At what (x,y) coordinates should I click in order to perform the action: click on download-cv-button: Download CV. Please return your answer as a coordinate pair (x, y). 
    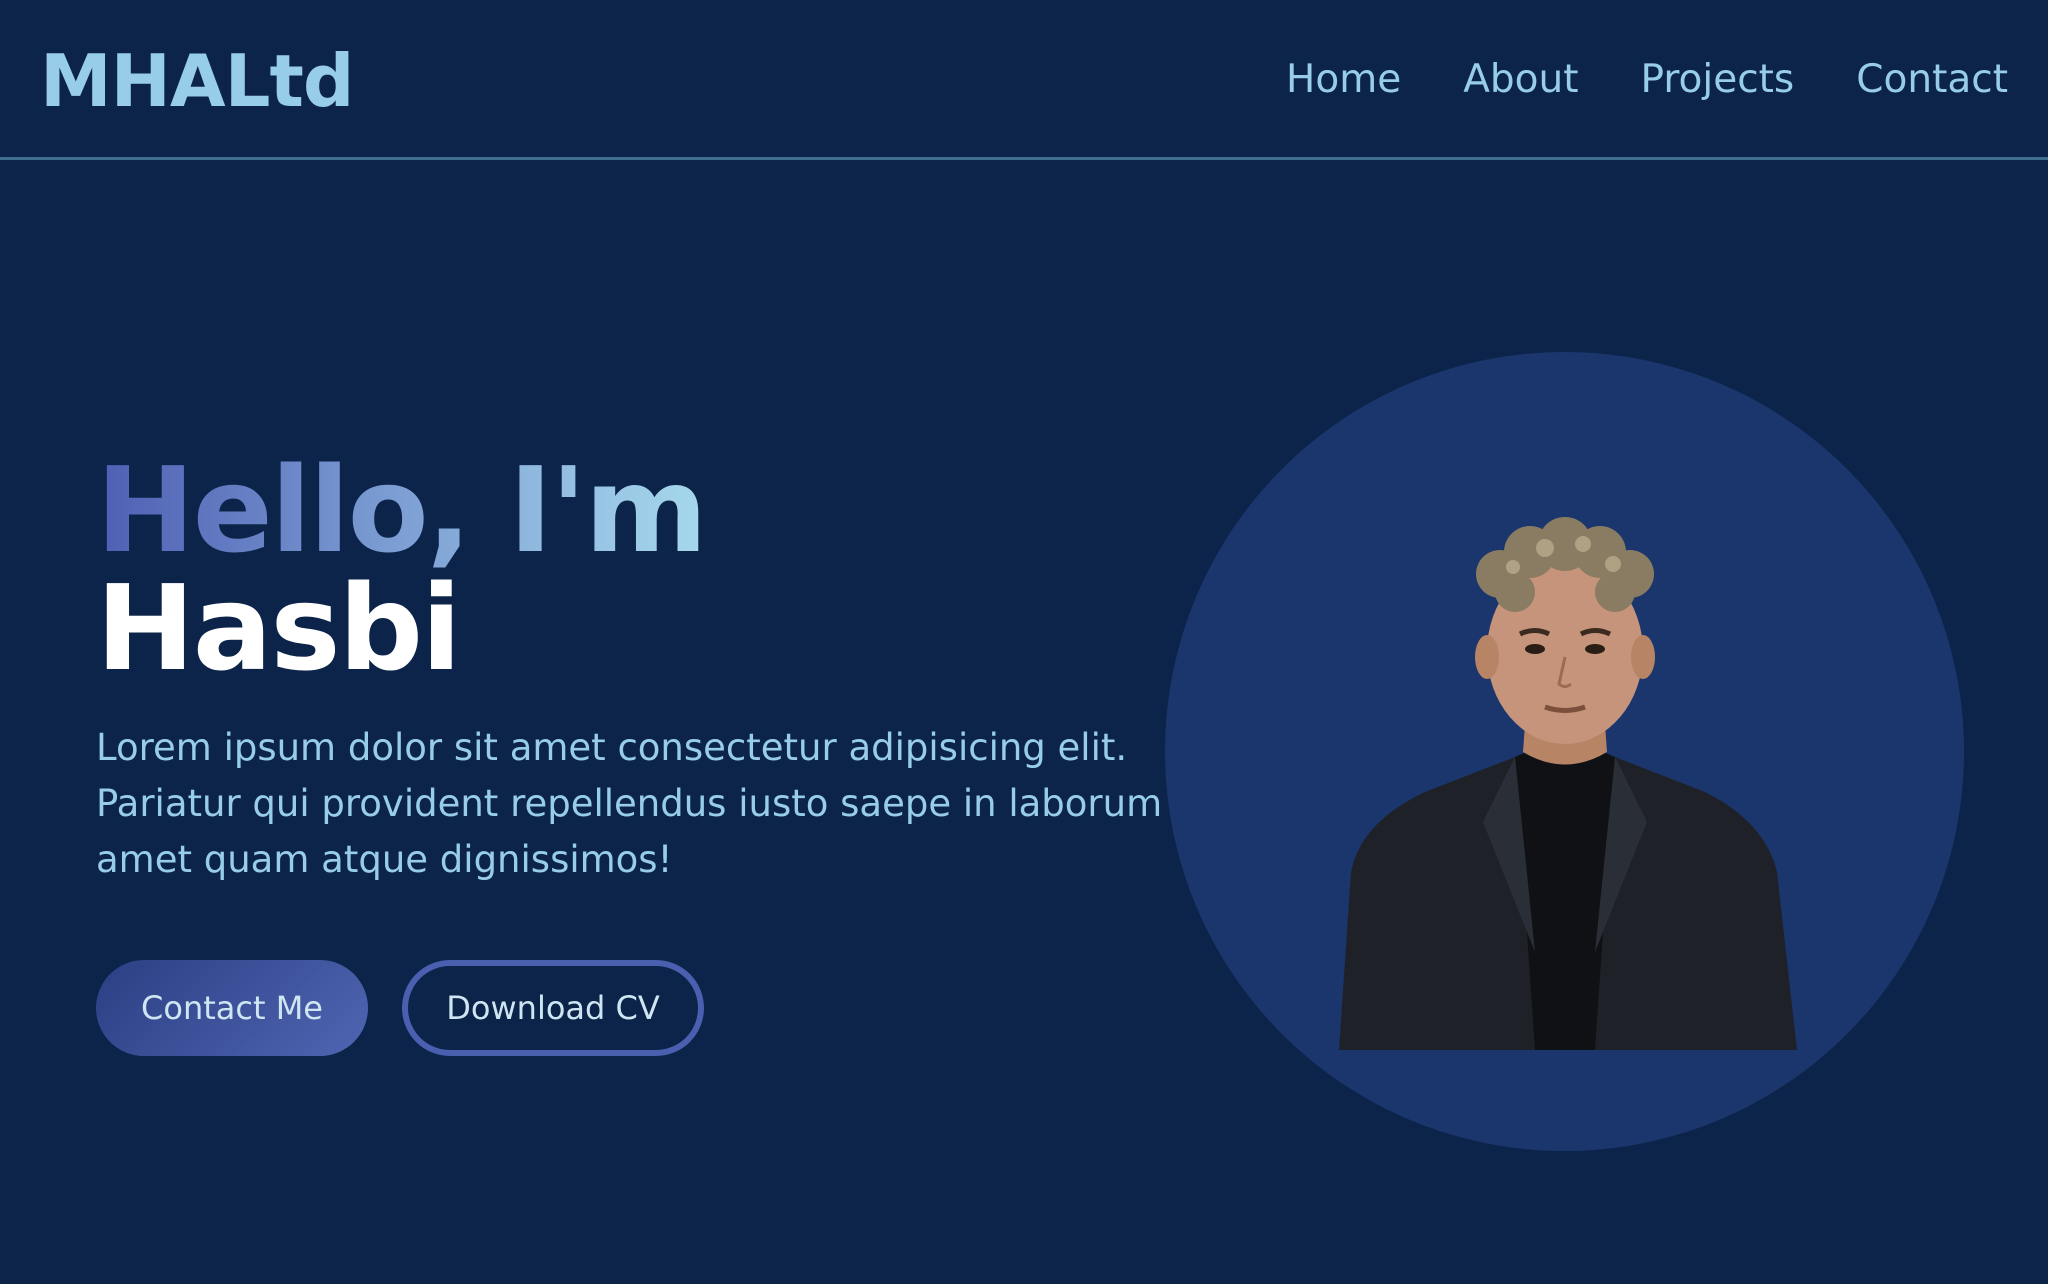
    Looking at the image, I should click on (553, 1008).